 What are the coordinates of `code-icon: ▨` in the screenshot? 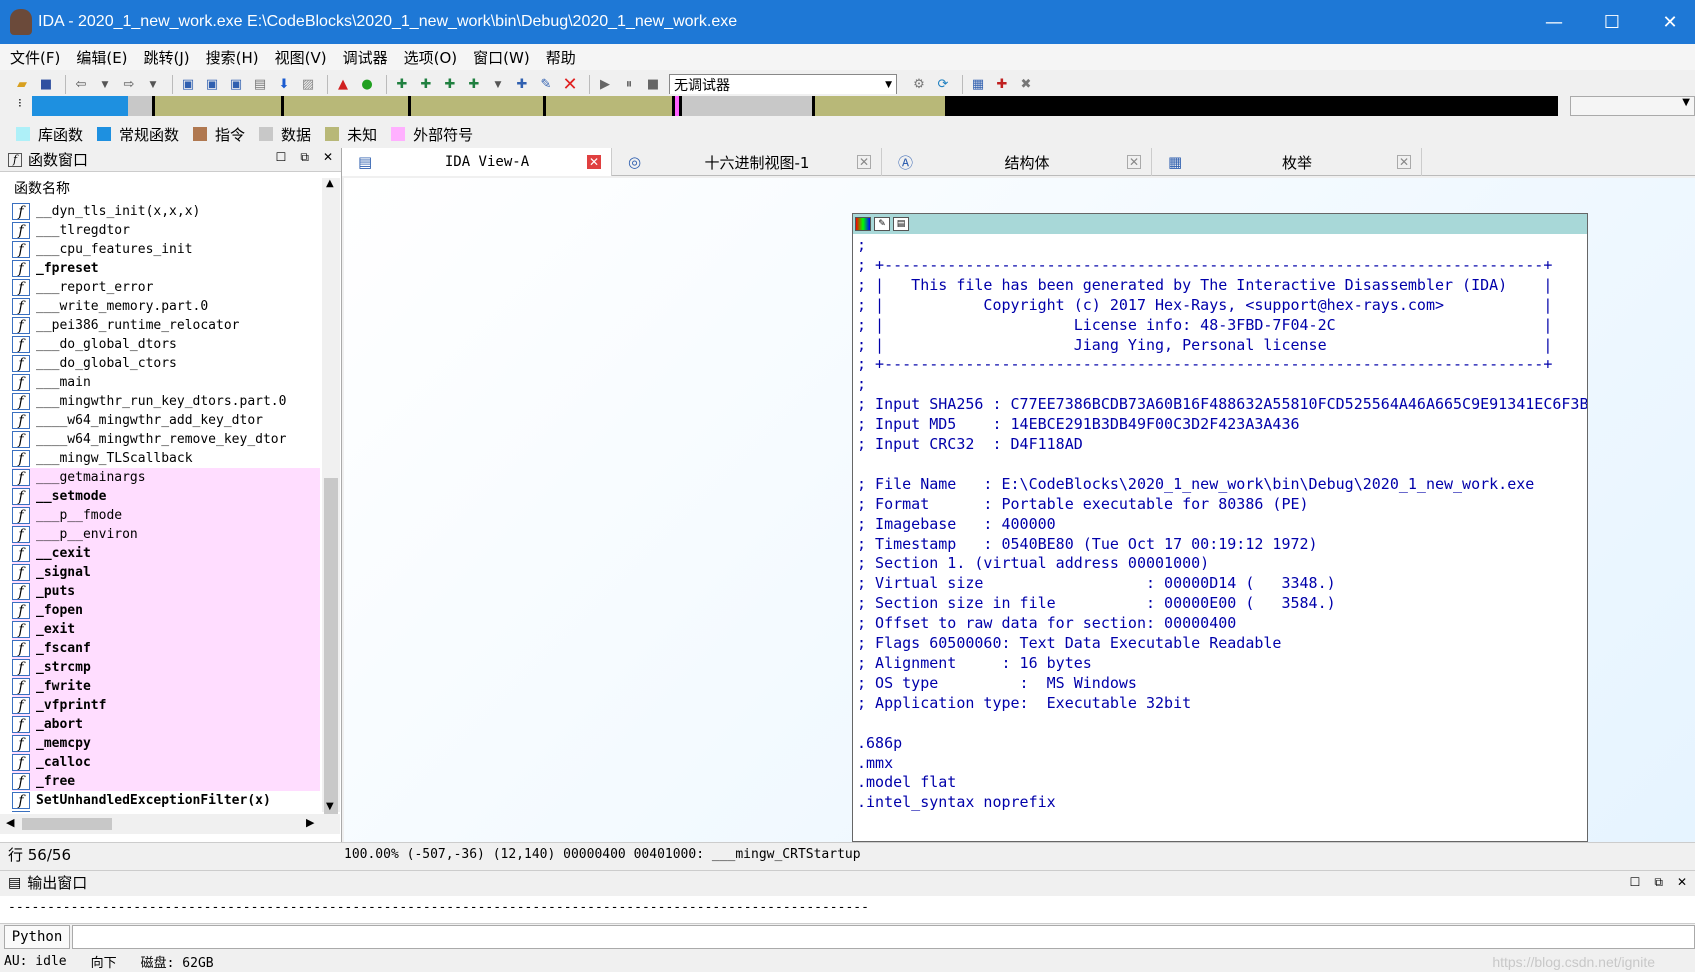 It's located at (308, 85).